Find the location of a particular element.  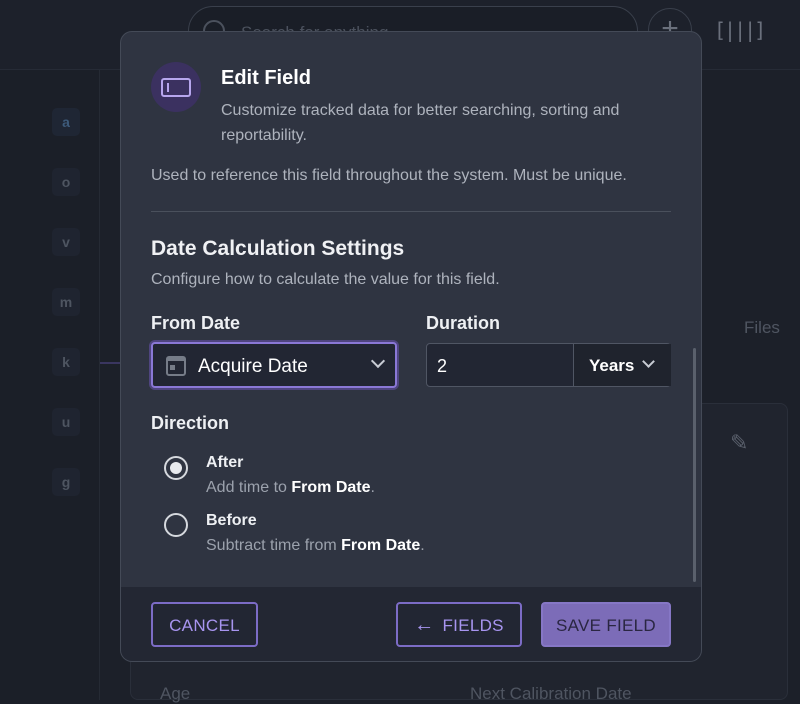

section-title: Date Calculation Settings is located at coordinates (278, 248).